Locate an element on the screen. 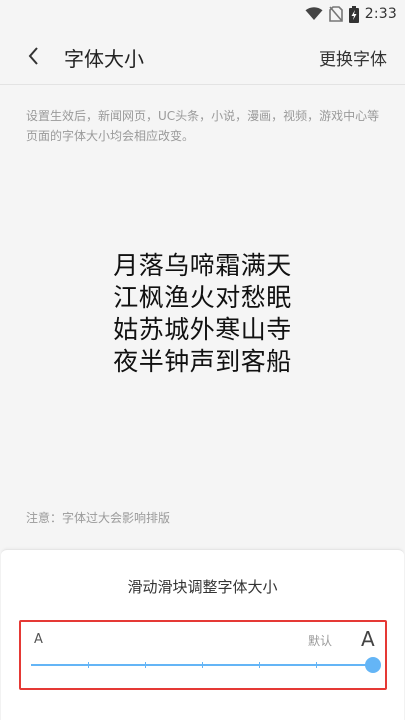  chevron-left-icon is located at coordinates (33, 56).